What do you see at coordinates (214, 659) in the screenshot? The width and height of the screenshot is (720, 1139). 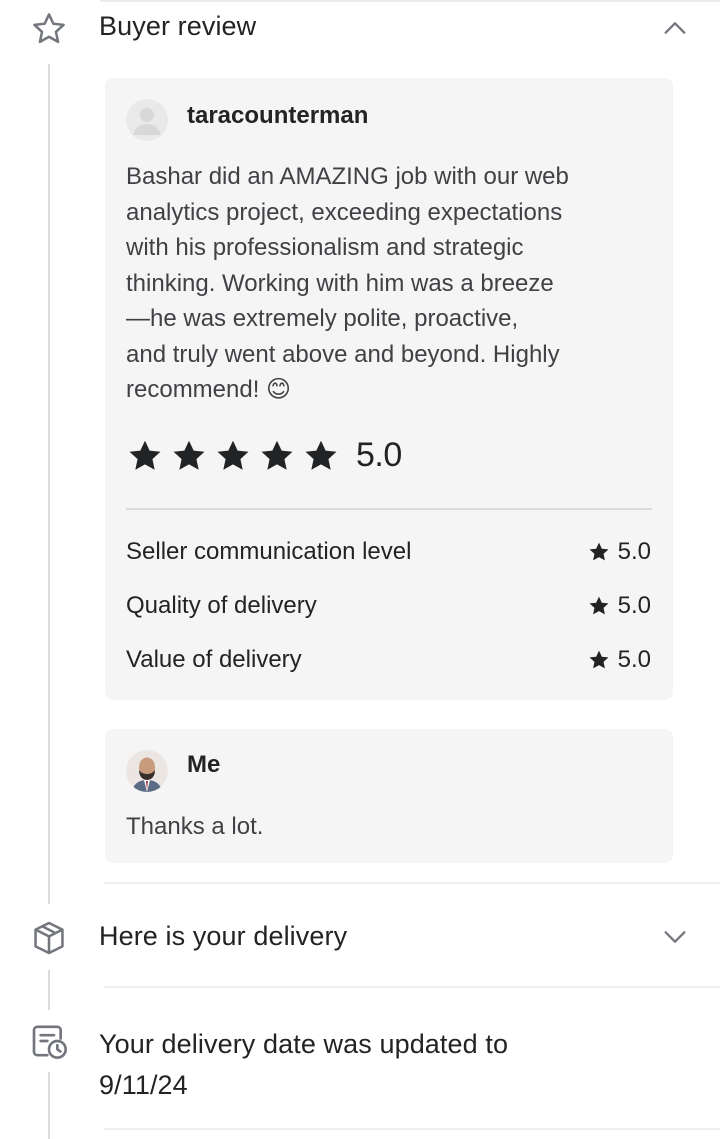 I see `criteria-label: Value of delivery` at bounding box center [214, 659].